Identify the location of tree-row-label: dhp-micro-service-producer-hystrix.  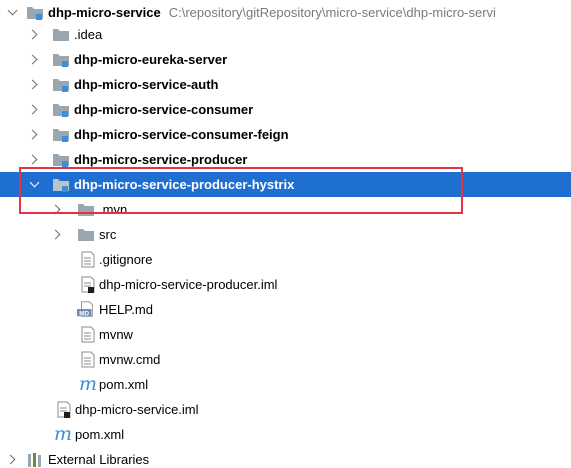
(184, 184).